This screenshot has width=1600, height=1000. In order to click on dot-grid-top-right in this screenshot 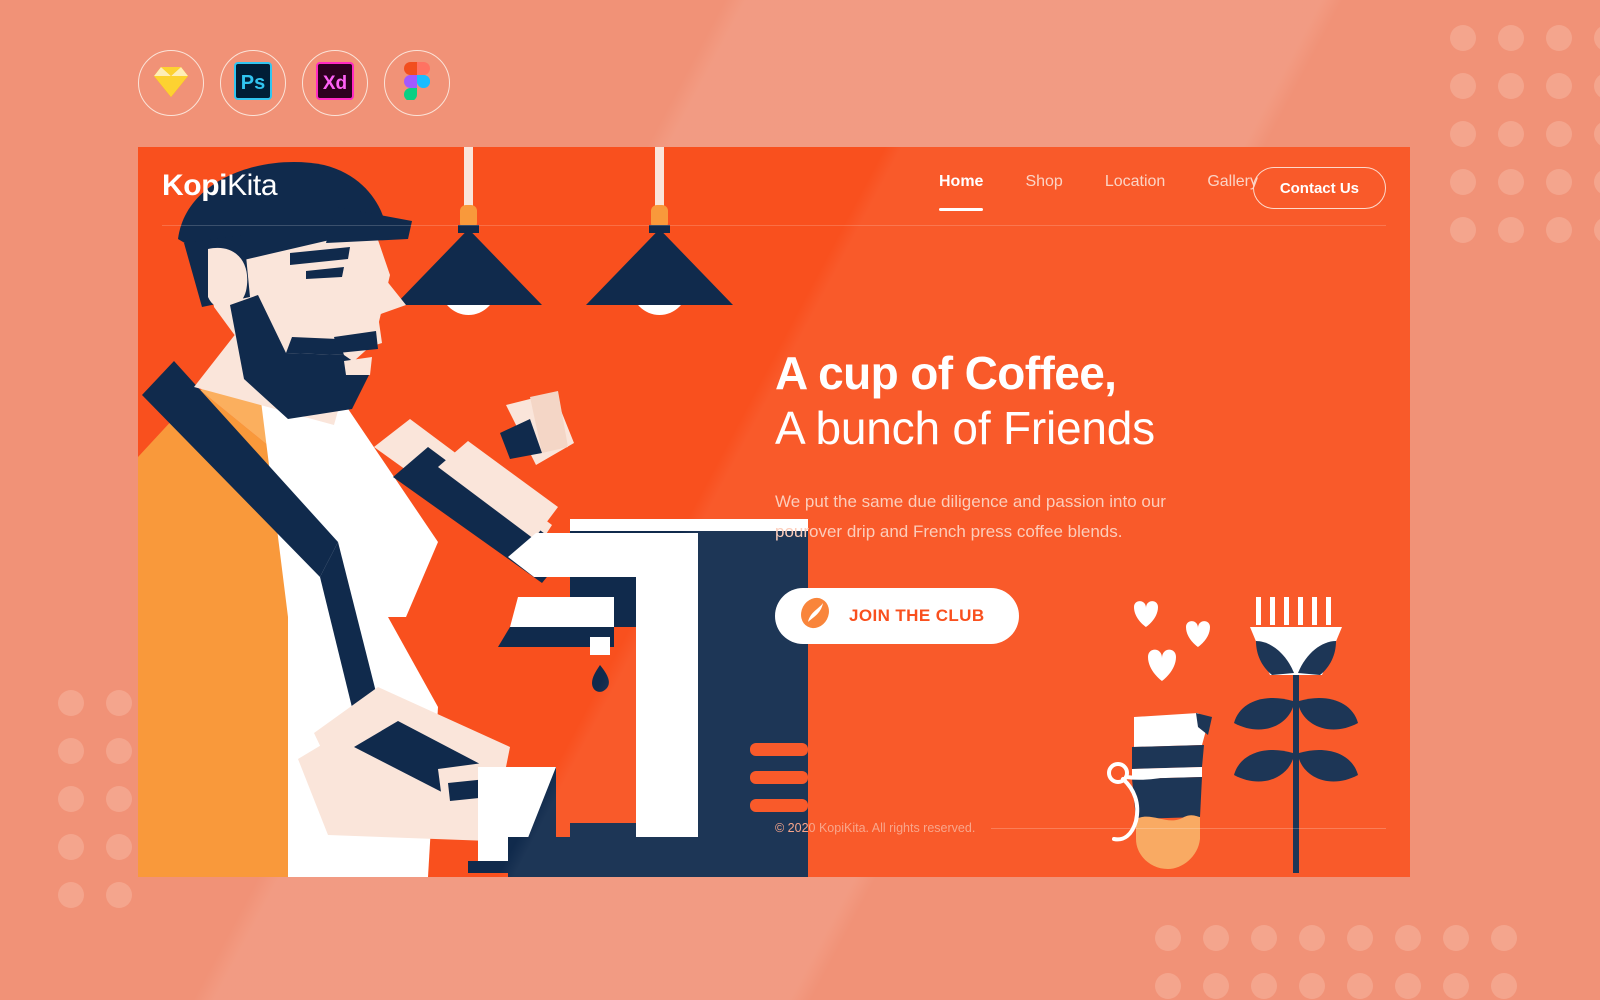, I will do `click(1525, 145)`.